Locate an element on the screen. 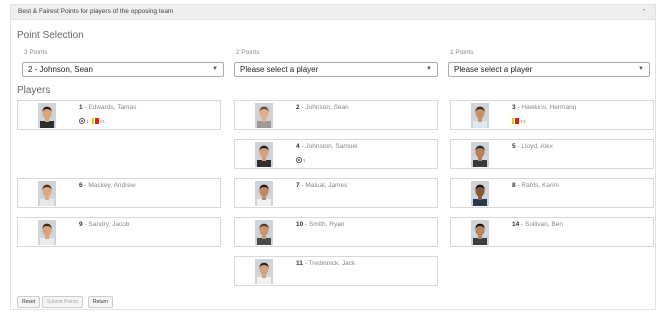 The width and height of the screenshot is (666, 314). player-card: 7 - Malual, James is located at coordinates (336, 193).